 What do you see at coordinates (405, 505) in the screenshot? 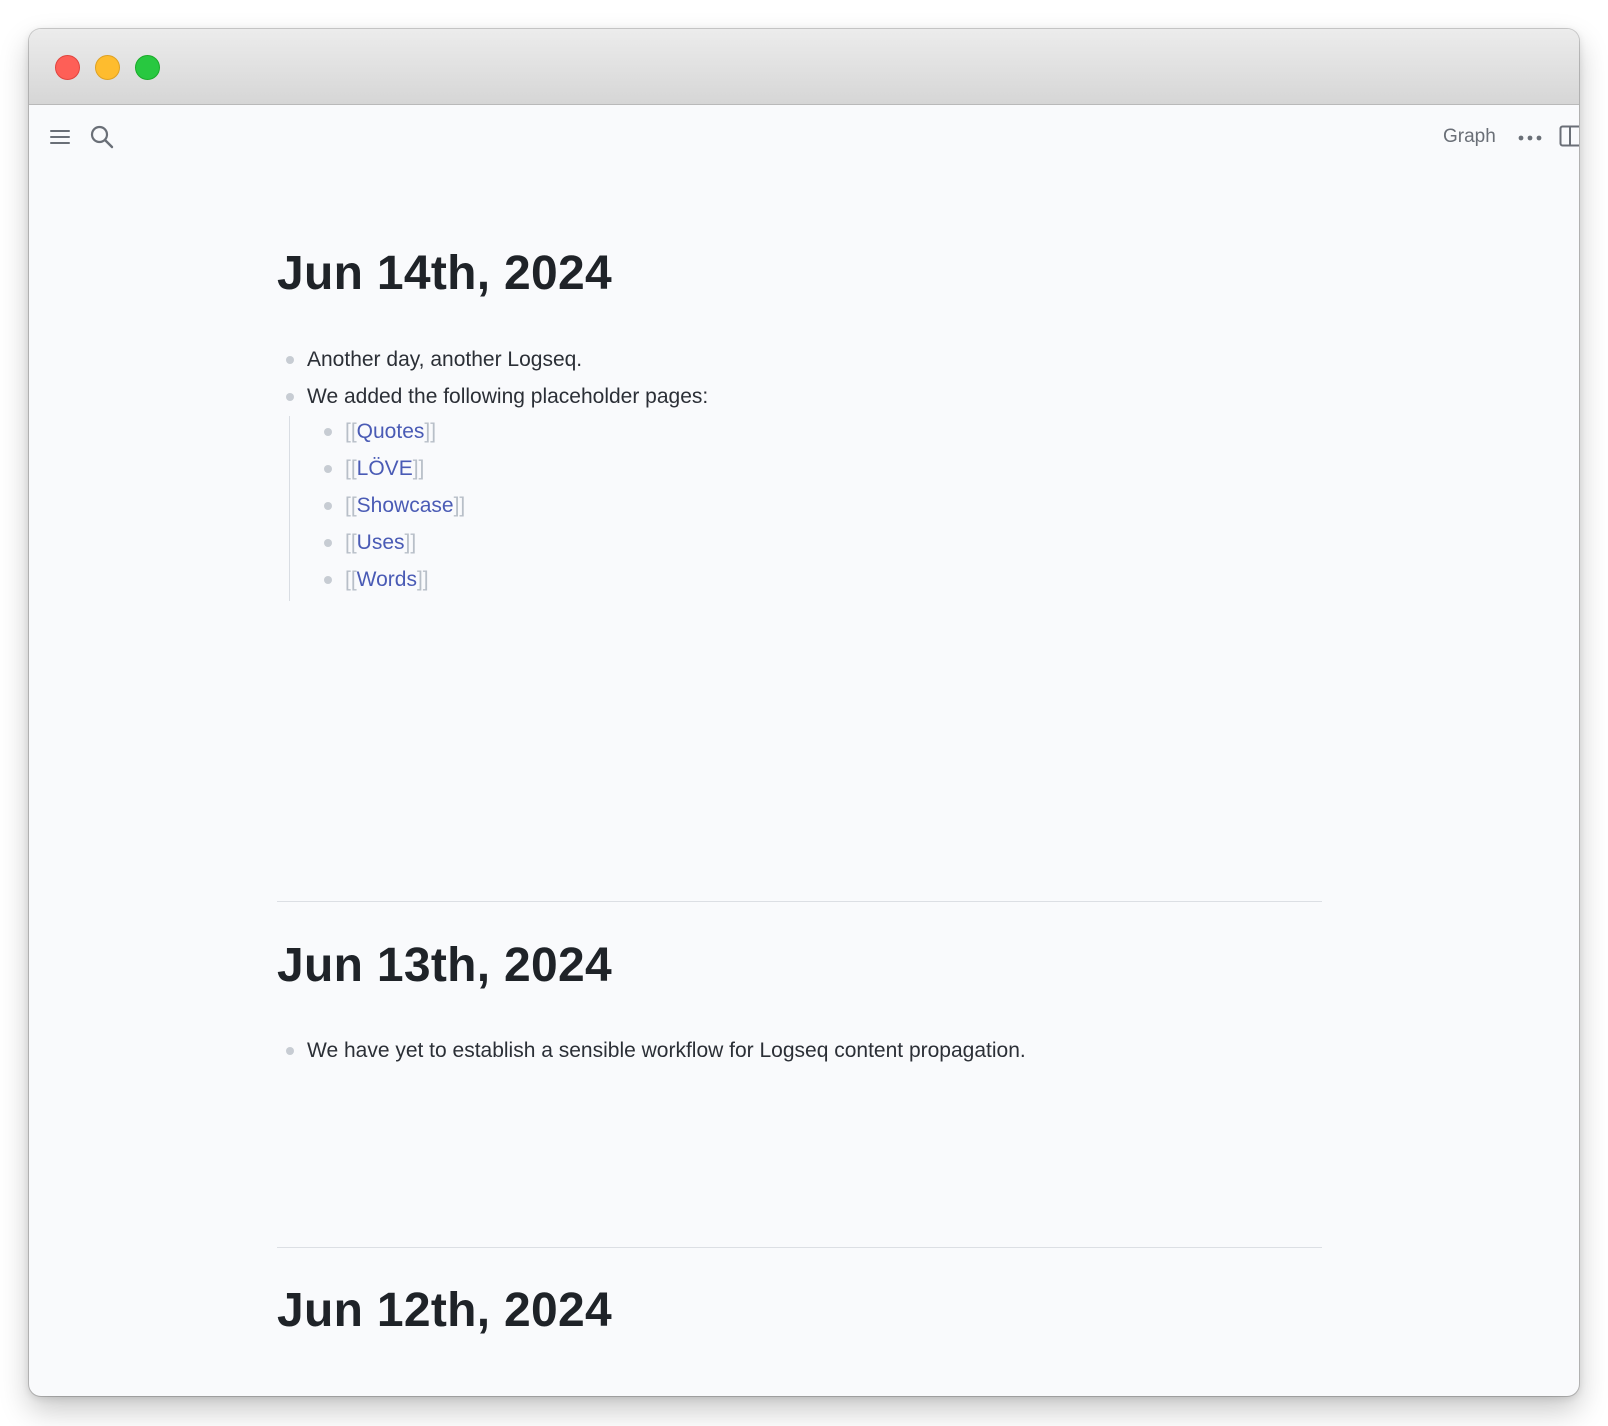
I see `page-ref-showcase: Showcase` at bounding box center [405, 505].